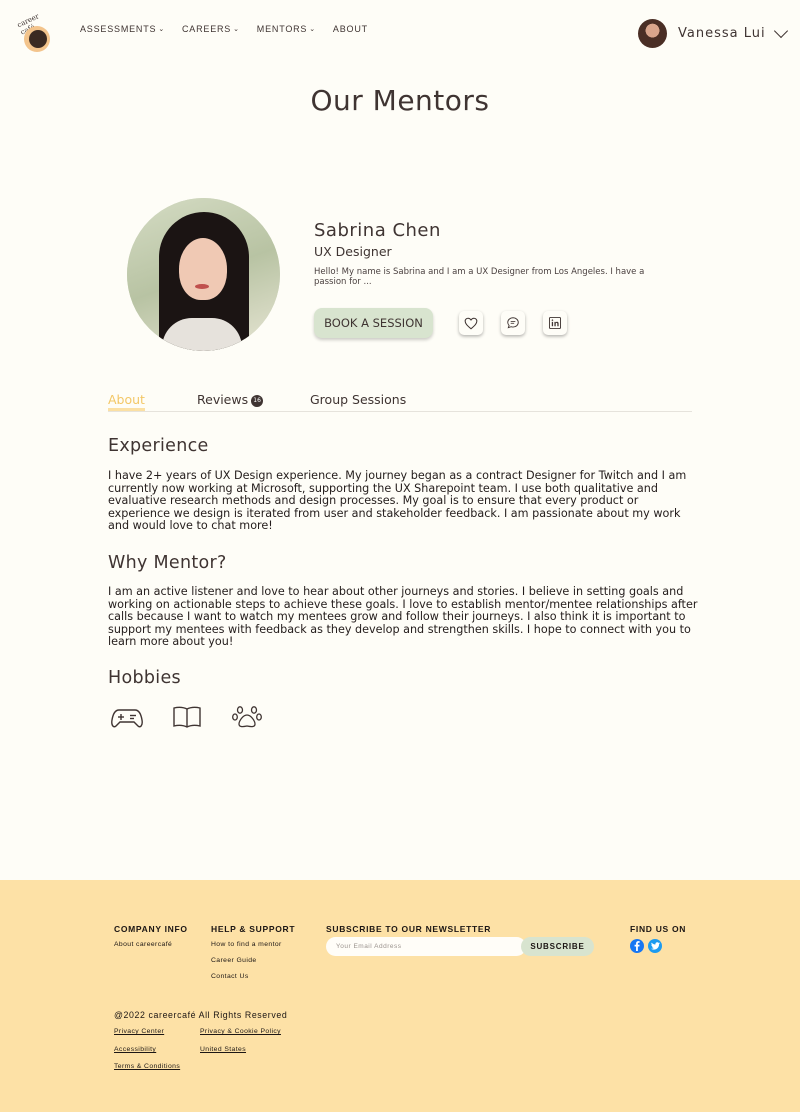 Image resolution: width=800 pixels, height=1112 pixels. Describe the element at coordinates (203, 274) in the screenshot. I see `mentor-photo` at that location.